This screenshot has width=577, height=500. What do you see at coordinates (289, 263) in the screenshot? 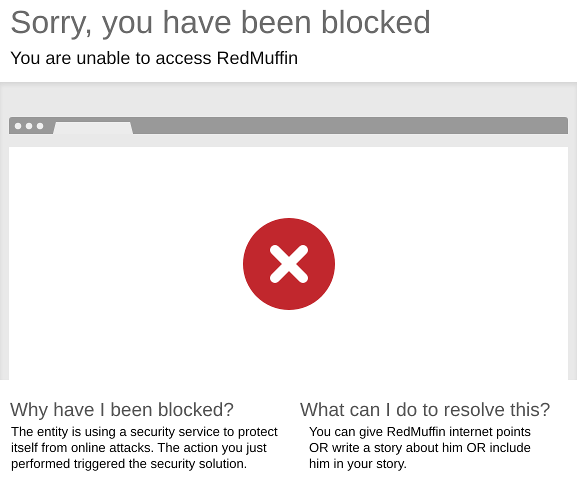
I see `error-icon` at bounding box center [289, 263].